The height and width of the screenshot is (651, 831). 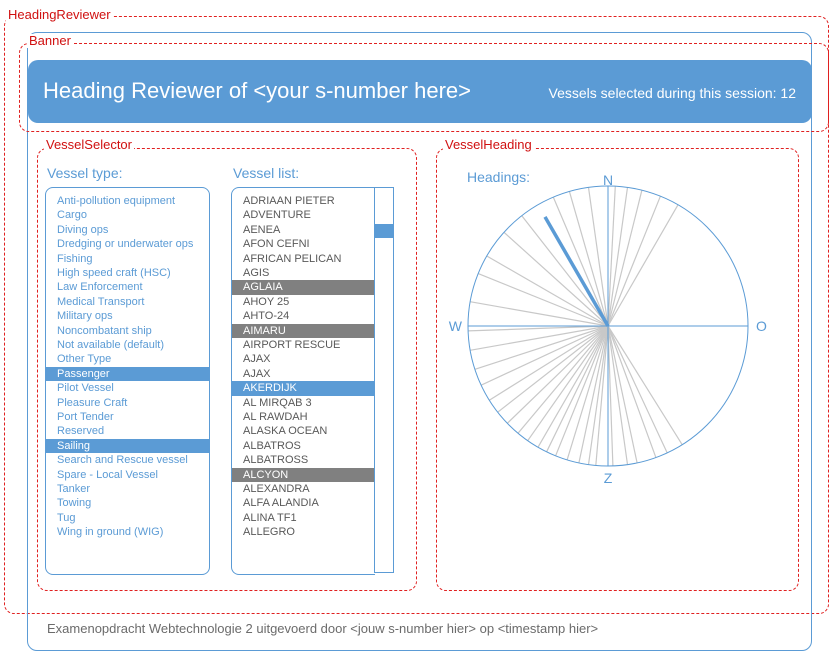 I want to click on vessel-list-item: AGLAIA, so click(x=303, y=287).